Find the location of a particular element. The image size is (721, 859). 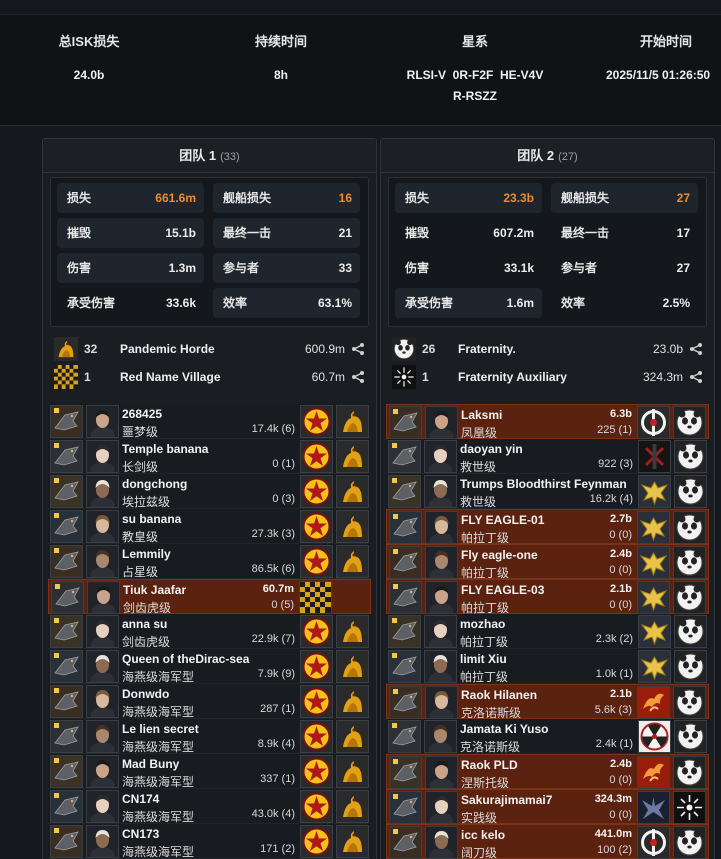

pilot-name: Mad Buny is located at coordinates (150, 764).